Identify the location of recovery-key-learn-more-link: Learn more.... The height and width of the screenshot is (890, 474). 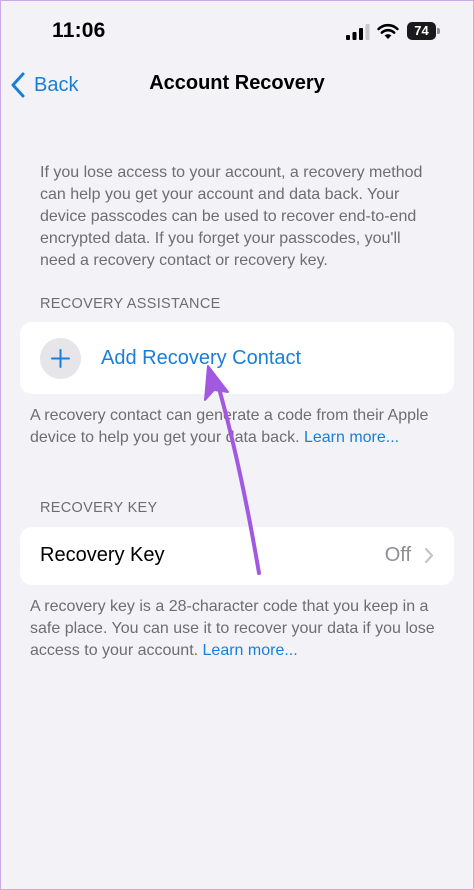
(250, 650).